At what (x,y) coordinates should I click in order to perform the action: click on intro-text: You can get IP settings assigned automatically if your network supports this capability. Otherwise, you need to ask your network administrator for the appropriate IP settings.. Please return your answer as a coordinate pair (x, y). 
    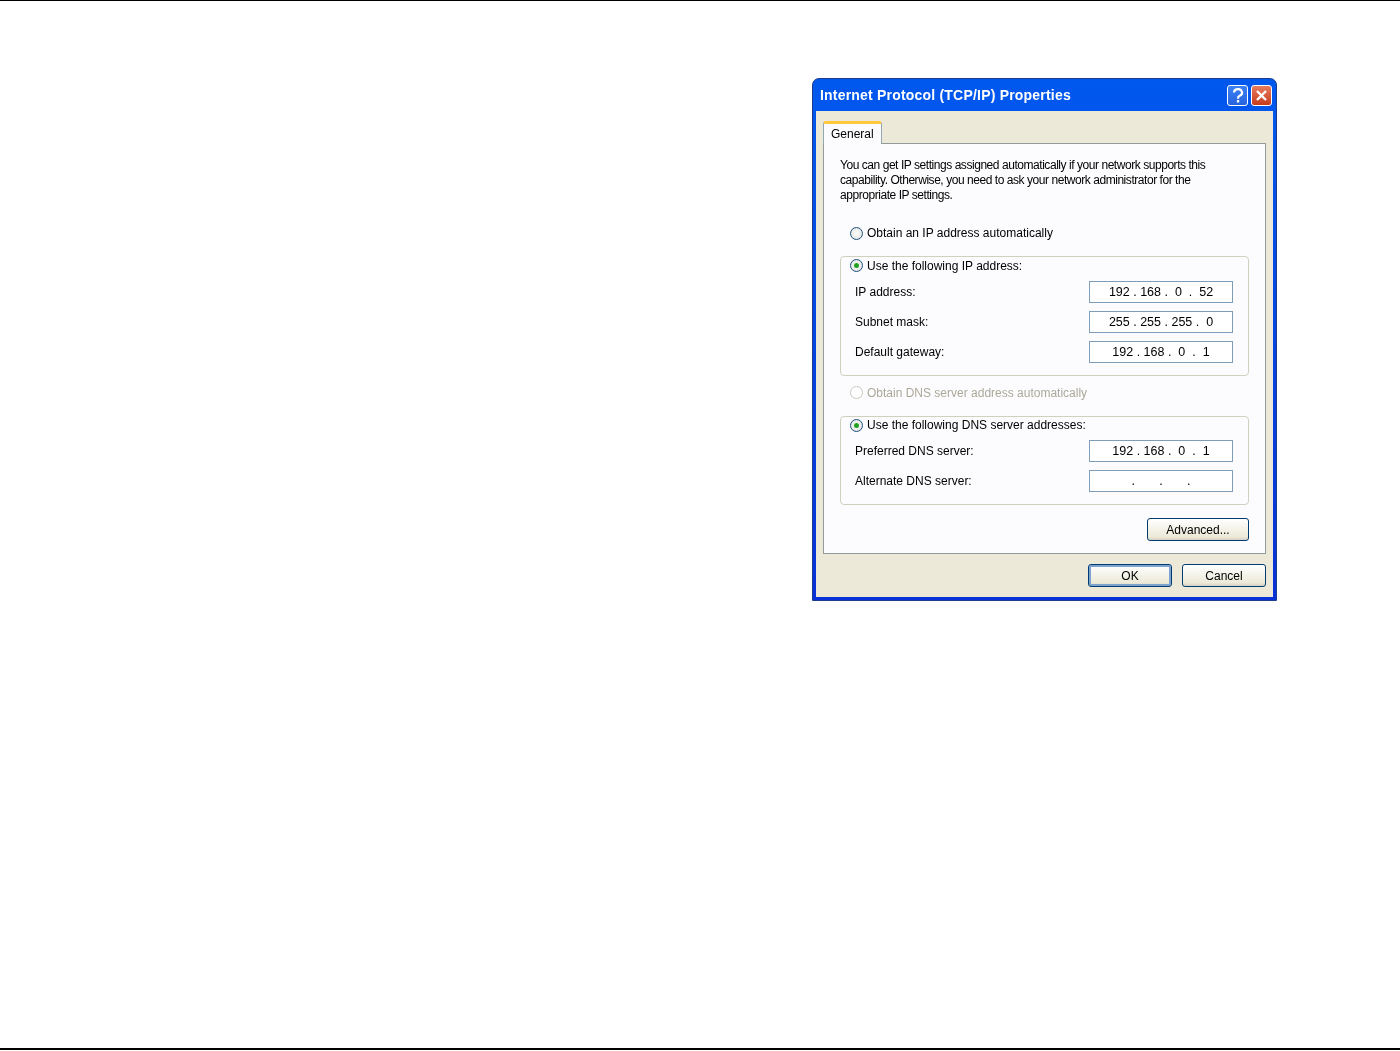
    Looking at the image, I should click on (1023, 180).